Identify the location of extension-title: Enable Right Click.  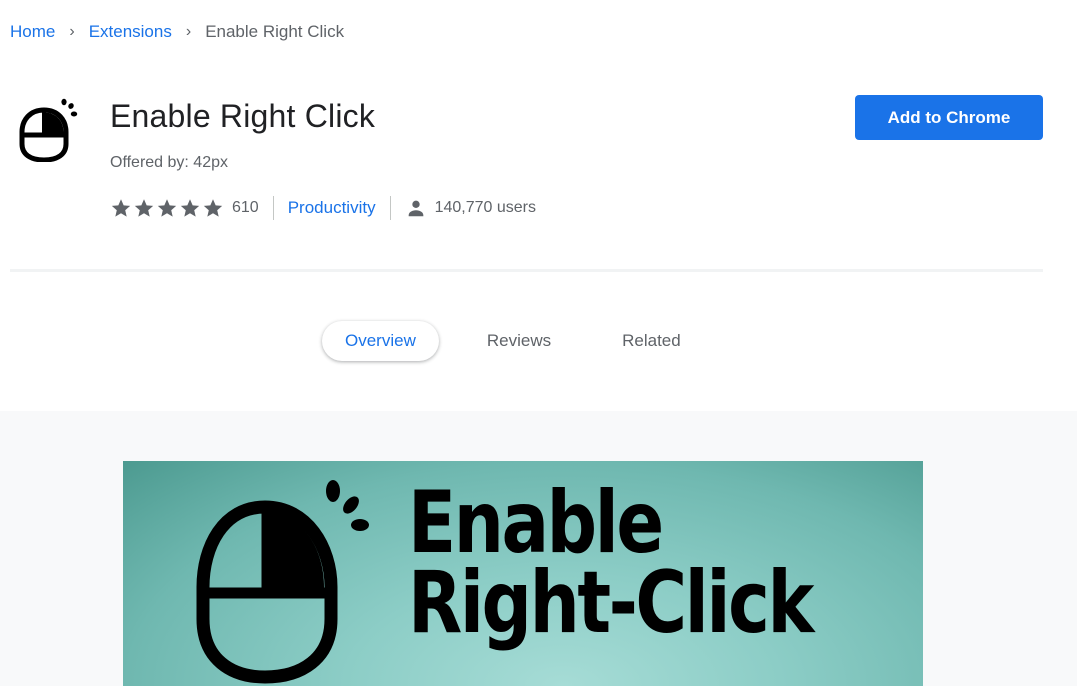
(243, 116).